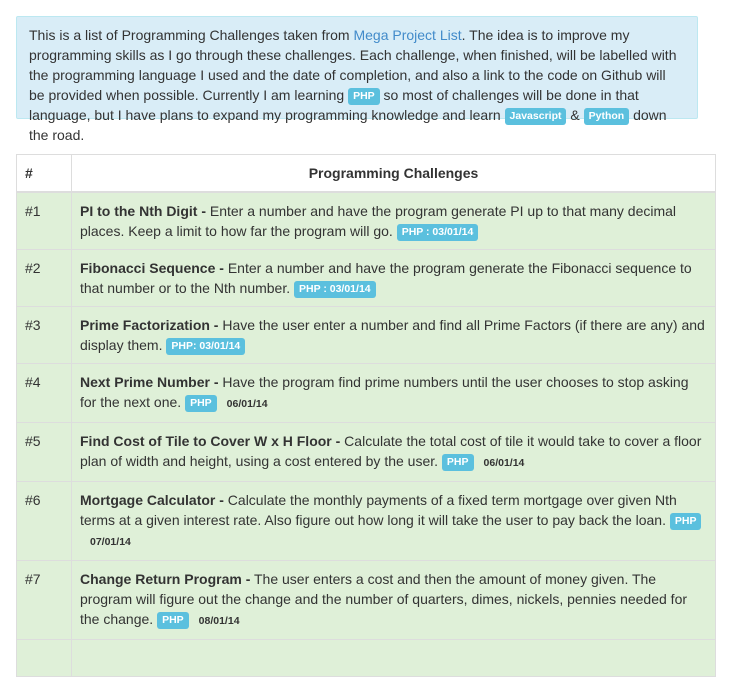  I want to click on table-row, so click(366, 658).